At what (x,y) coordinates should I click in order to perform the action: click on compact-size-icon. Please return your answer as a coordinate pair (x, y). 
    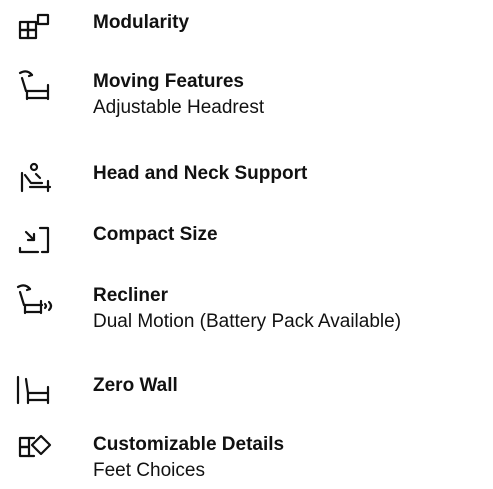
    Looking at the image, I should click on (34, 238).